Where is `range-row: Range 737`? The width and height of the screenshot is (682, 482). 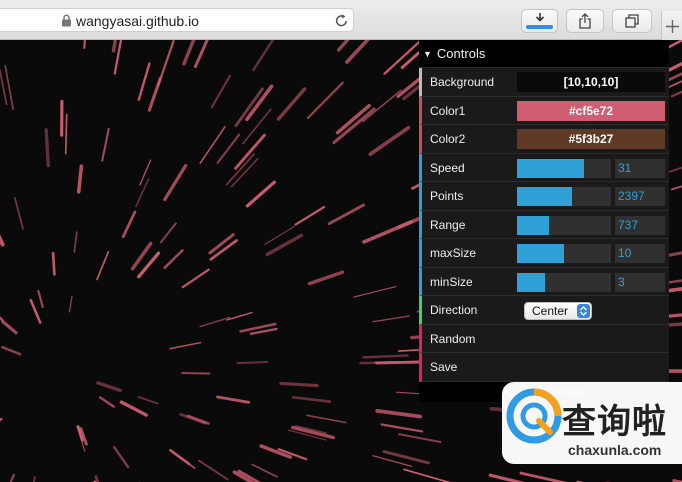
range-row: Range 737 is located at coordinates (544, 224).